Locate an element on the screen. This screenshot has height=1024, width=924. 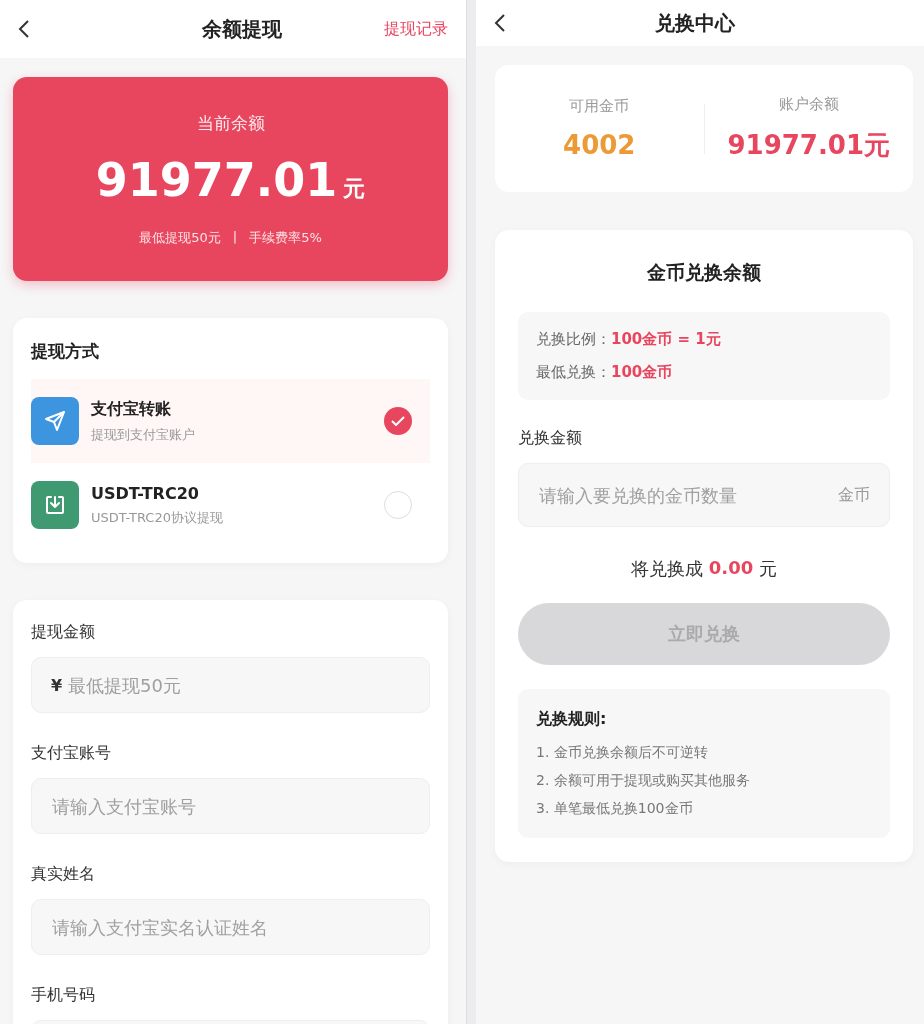
info-label: 兑换比例： is located at coordinates (573, 339).